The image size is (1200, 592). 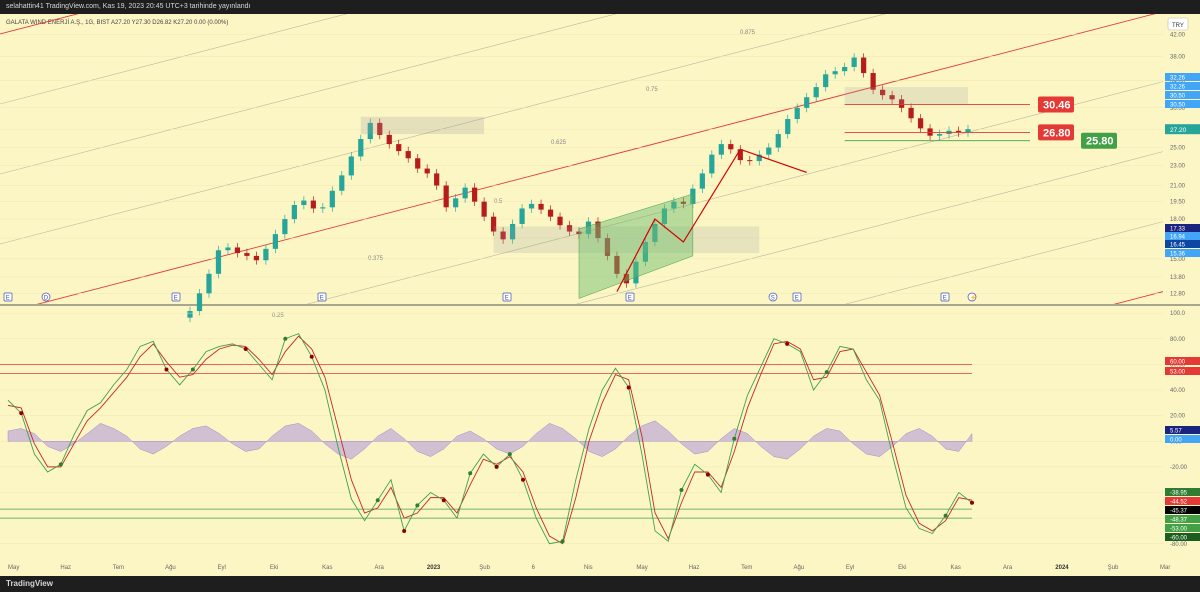 I want to click on tradingview-logo: TradingView, so click(x=29, y=584).